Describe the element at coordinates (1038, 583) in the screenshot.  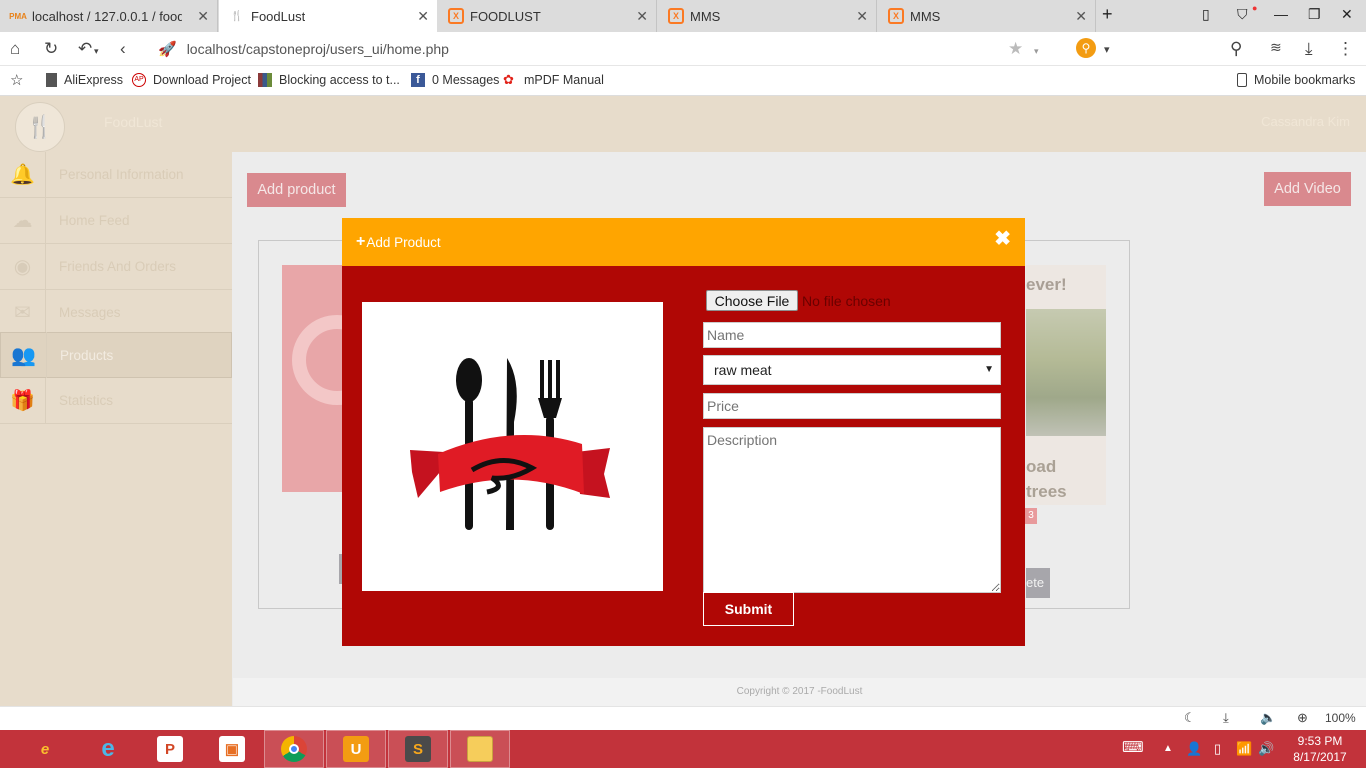
I see `delete-button: ete` at that location.